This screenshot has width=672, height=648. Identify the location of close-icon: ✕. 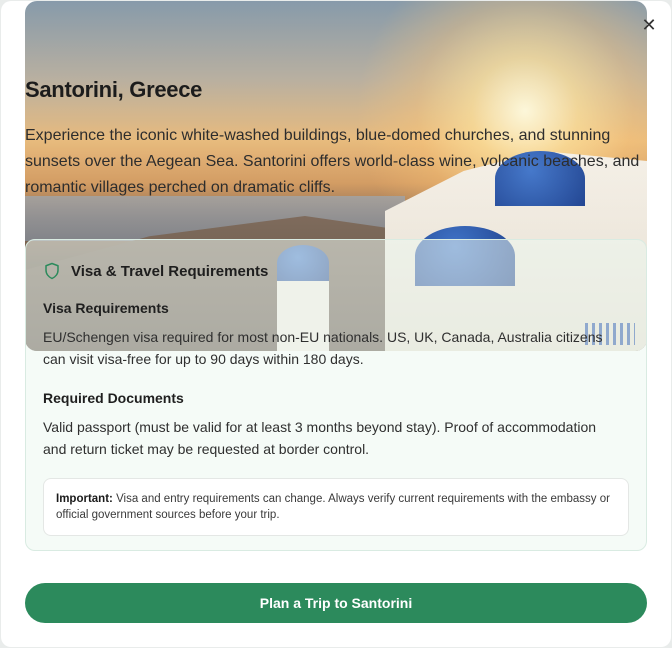
(649, 25).